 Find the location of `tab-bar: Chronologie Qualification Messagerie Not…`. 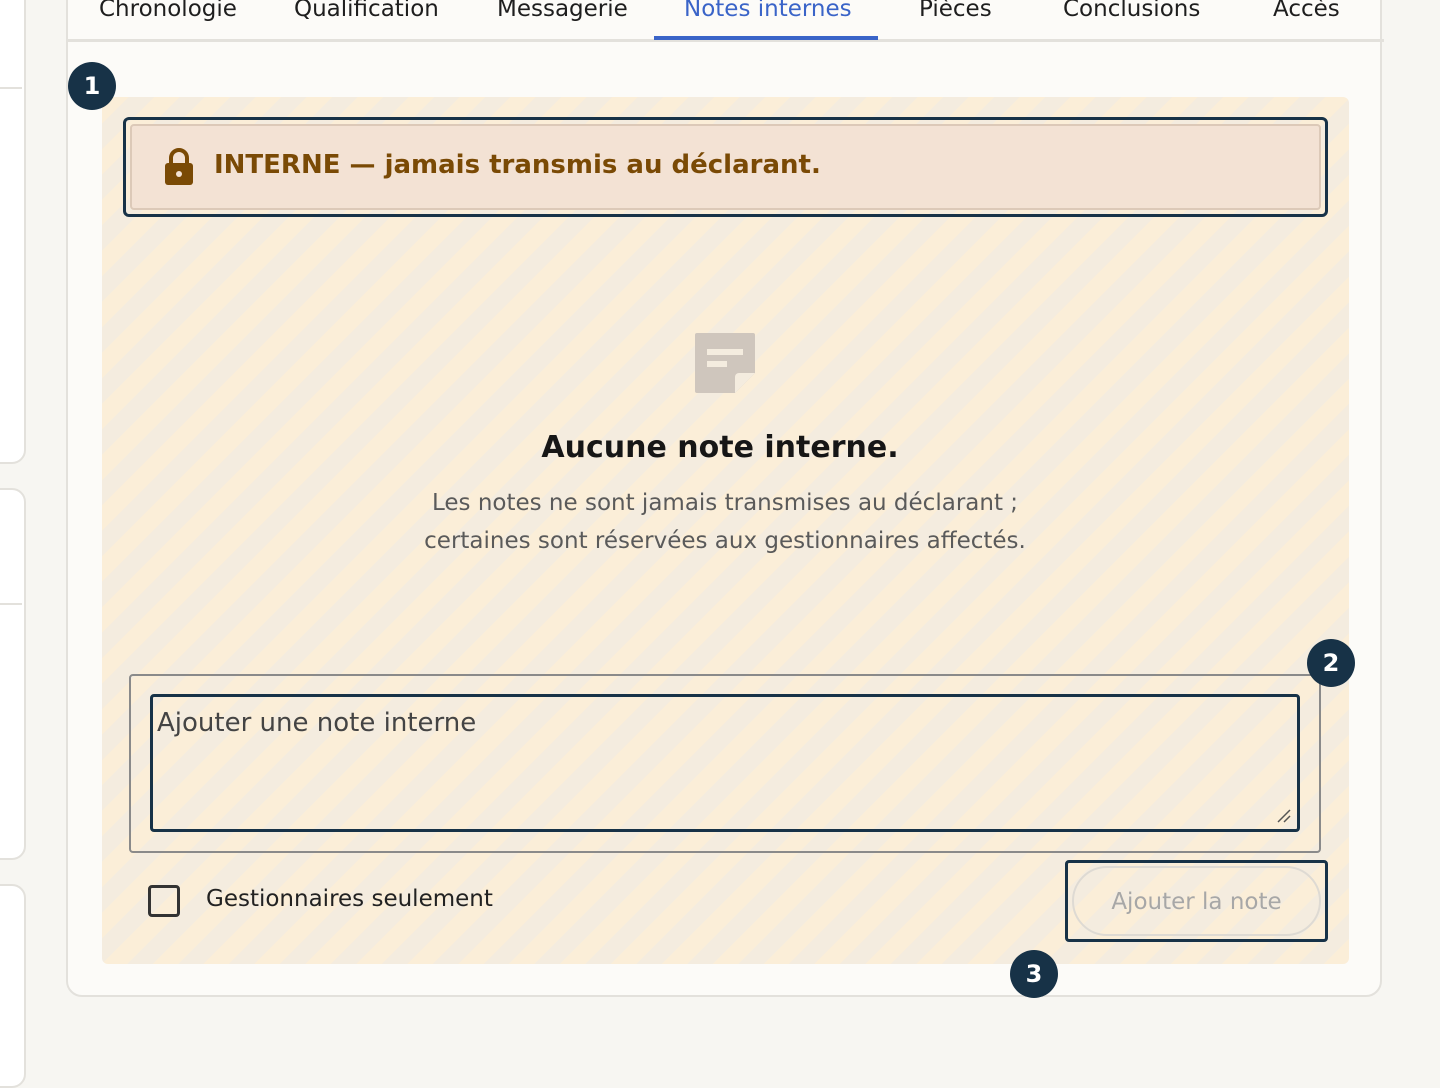

tab-bar: Chronologie Qualification Messagerie Not… is located at coordinates (726, 21).